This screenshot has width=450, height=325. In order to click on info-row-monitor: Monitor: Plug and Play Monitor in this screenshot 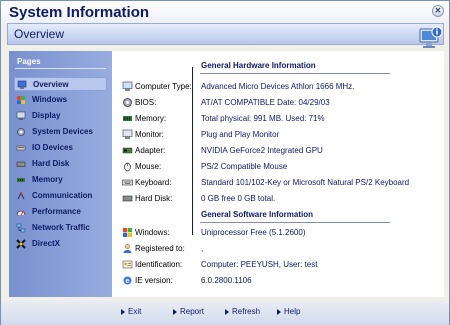, I will do `click(278, 135)`.